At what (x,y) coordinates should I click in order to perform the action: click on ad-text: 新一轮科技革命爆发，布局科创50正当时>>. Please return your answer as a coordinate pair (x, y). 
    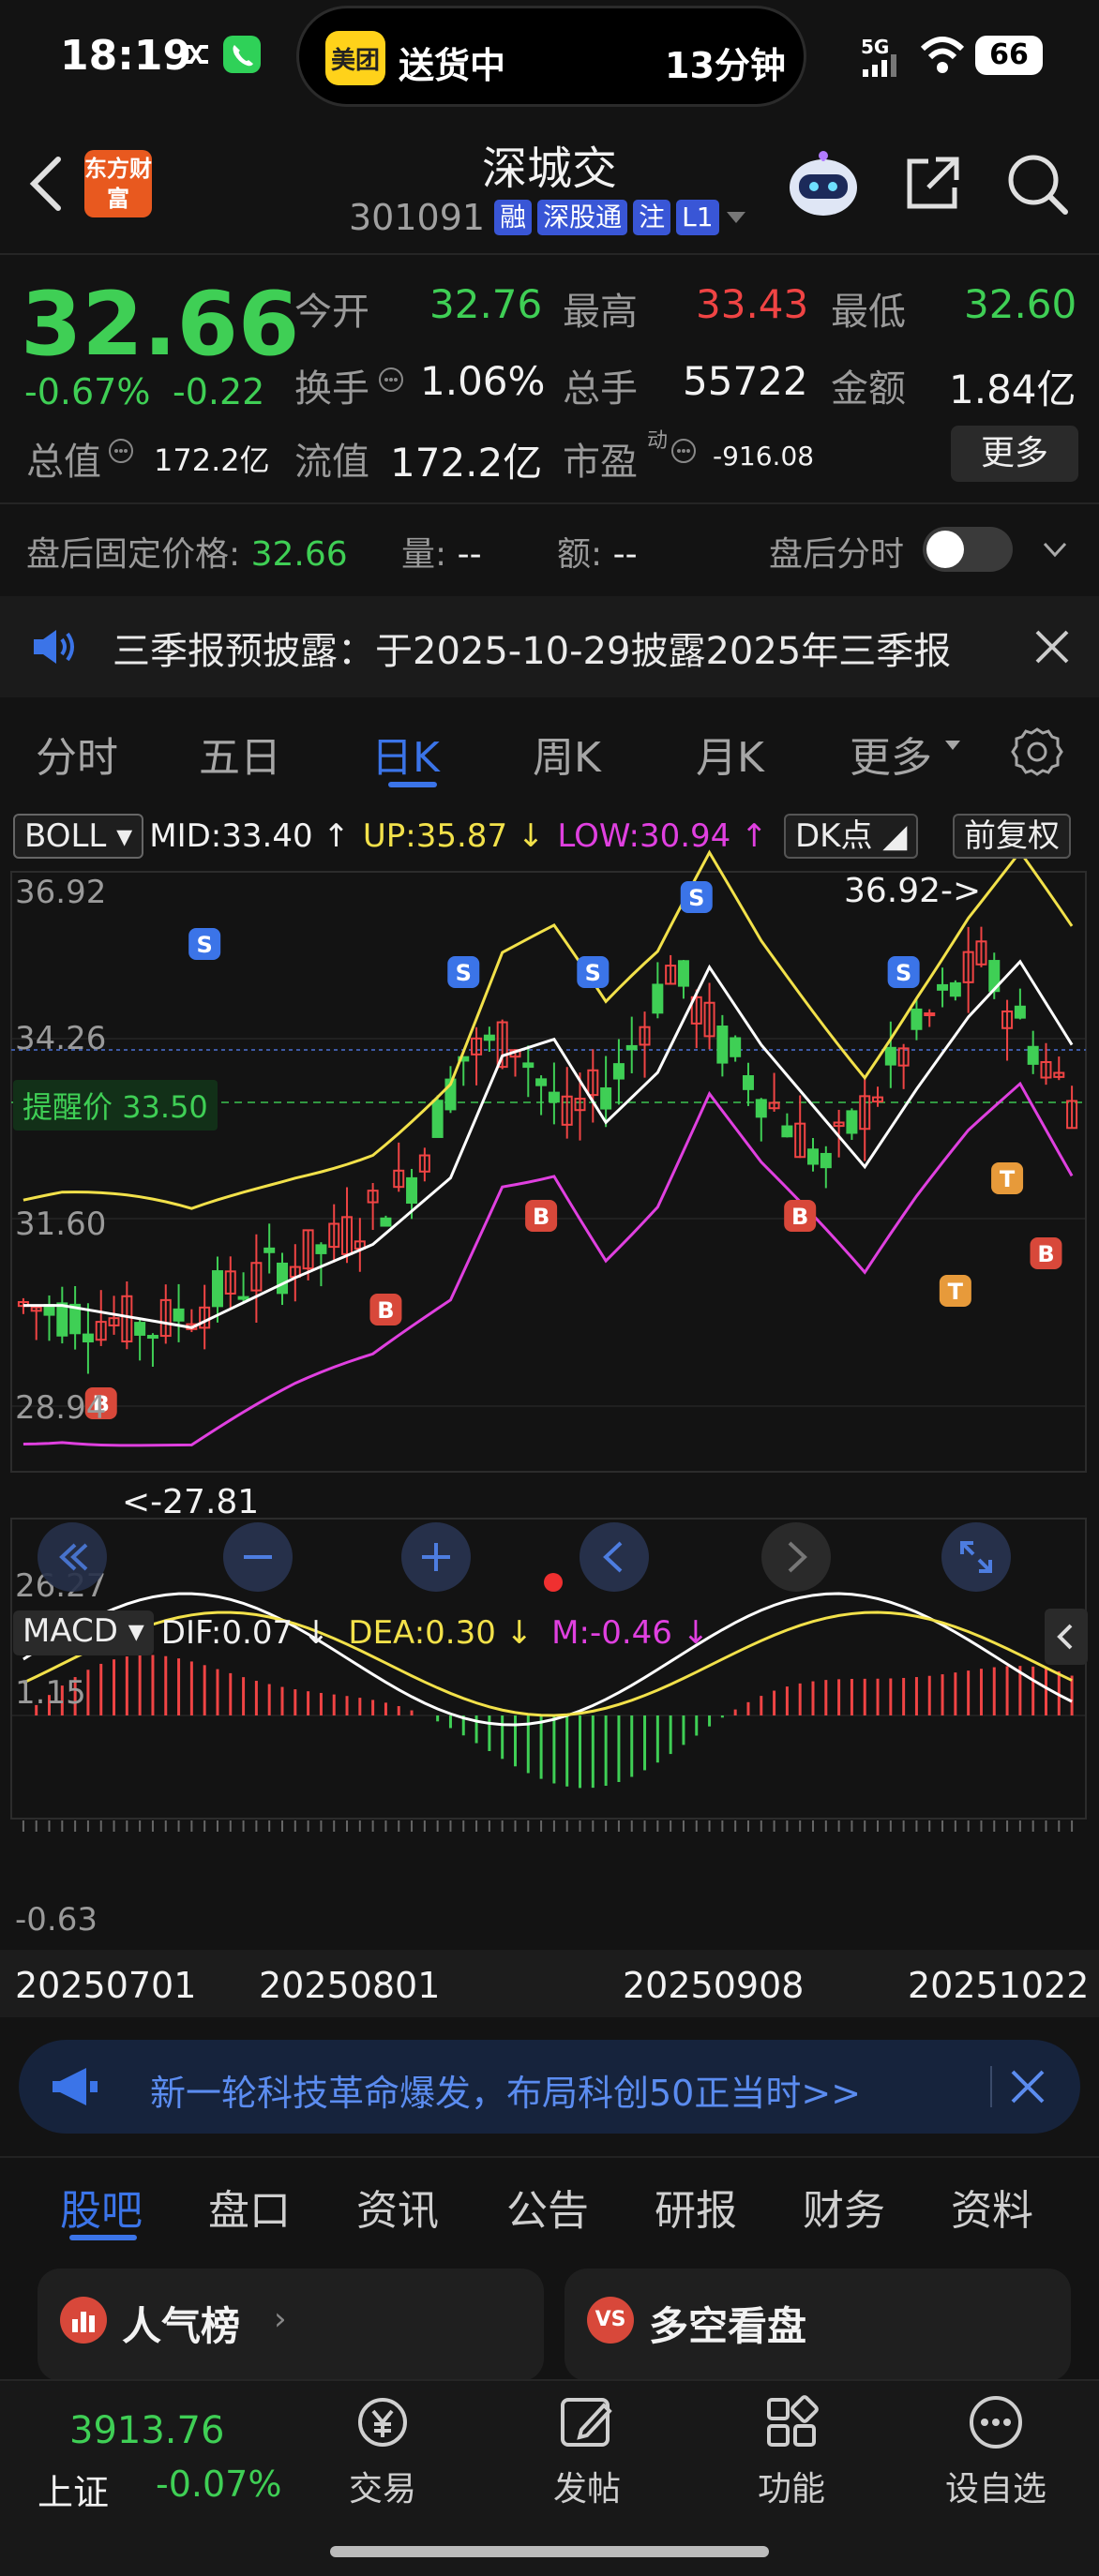
    Looking at the image, I should click on (506, 2094).